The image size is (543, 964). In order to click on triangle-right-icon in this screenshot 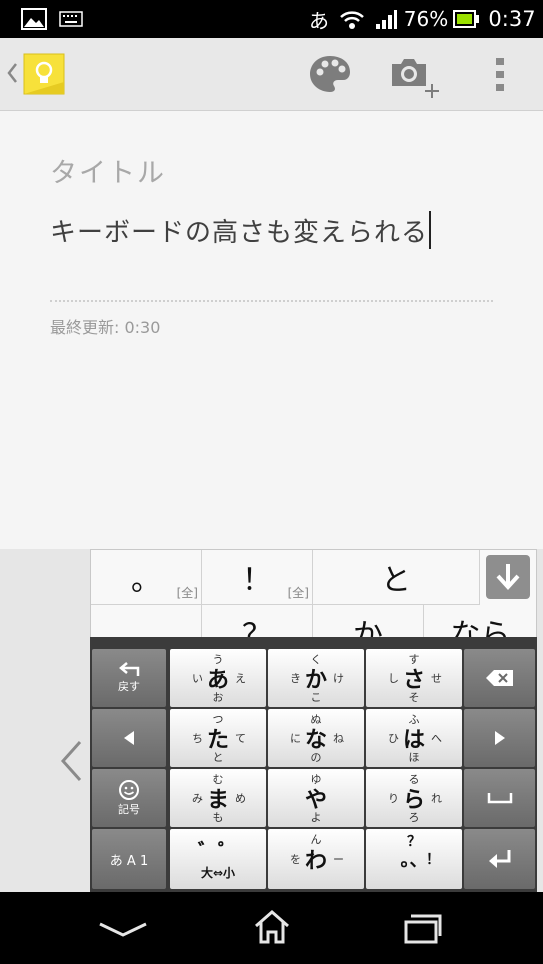, I will do `click(499, 738)`.